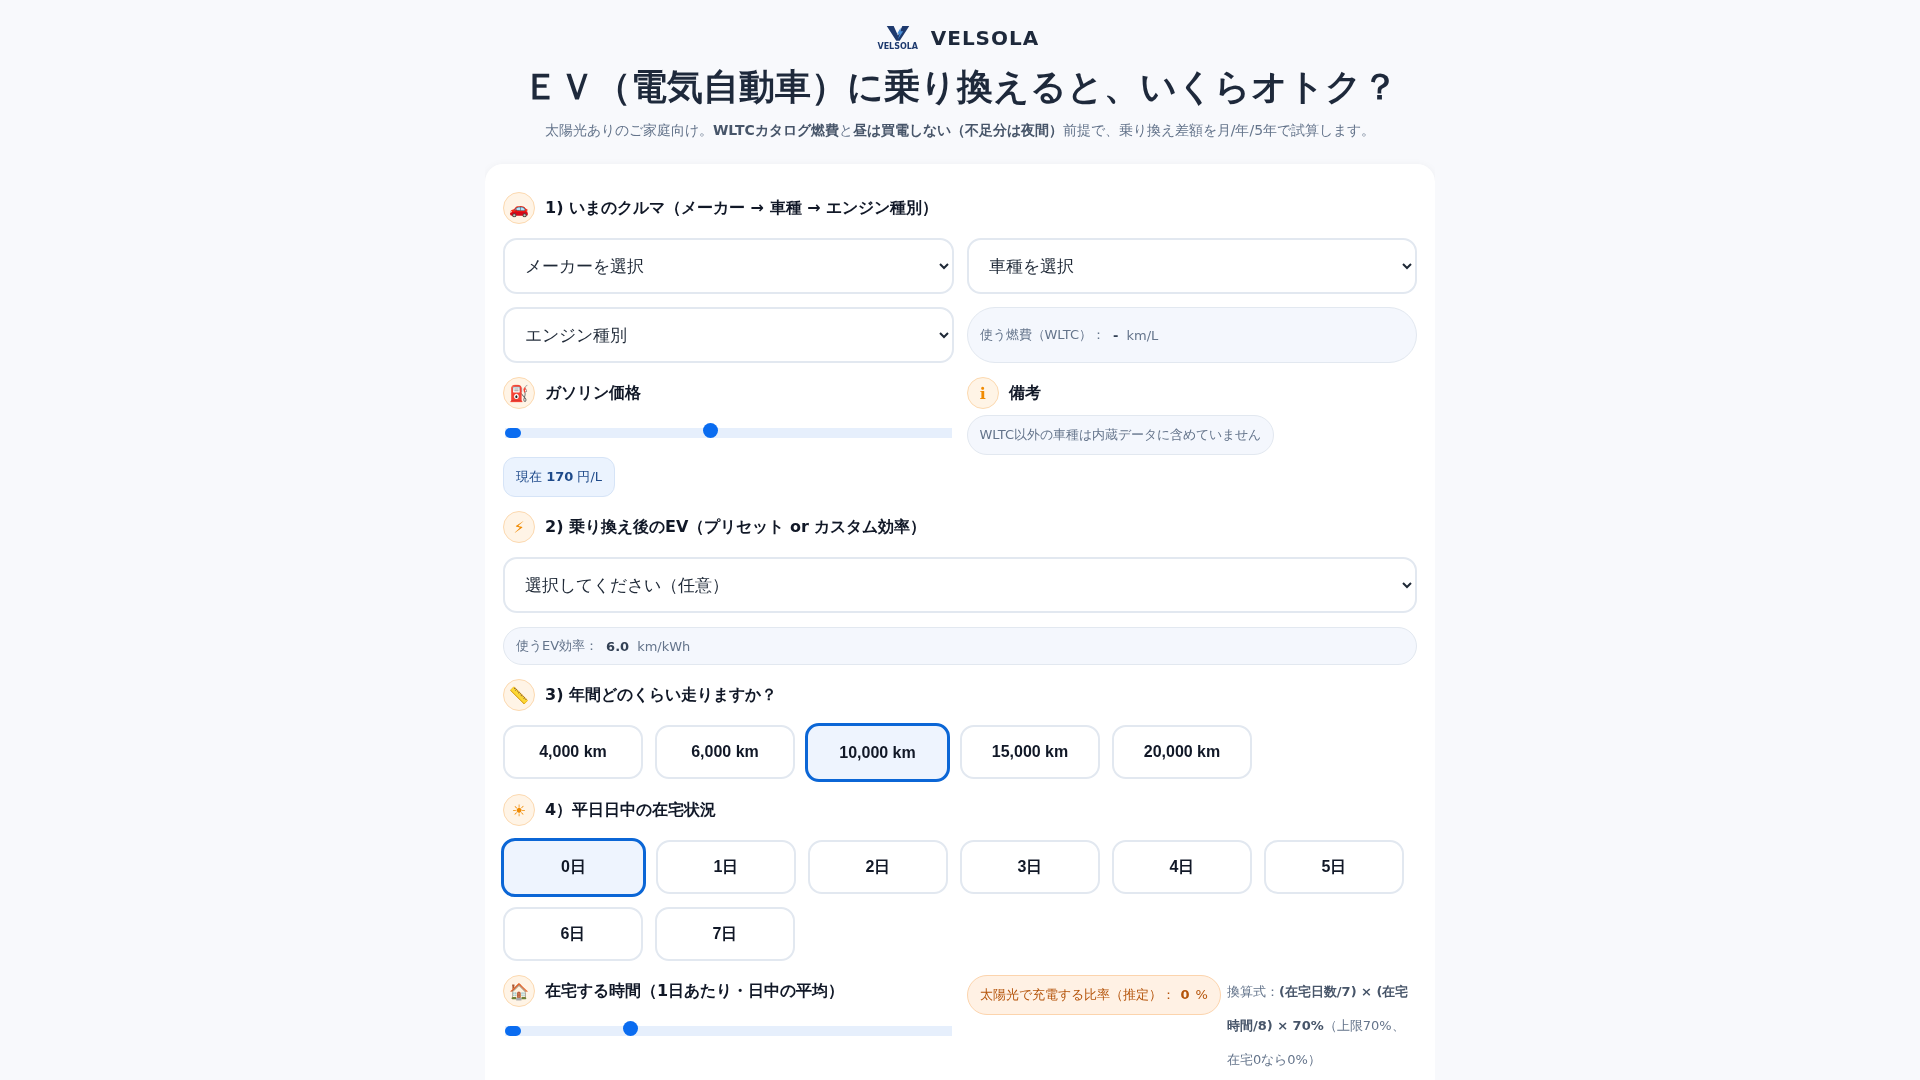 The width and height of the screenshot is (1920, 1080). What do you see at coordinates (559, 477) in the screenshot?
I see `current-price-badge: 現在 170 円/L` at bounding box center [559, 477].